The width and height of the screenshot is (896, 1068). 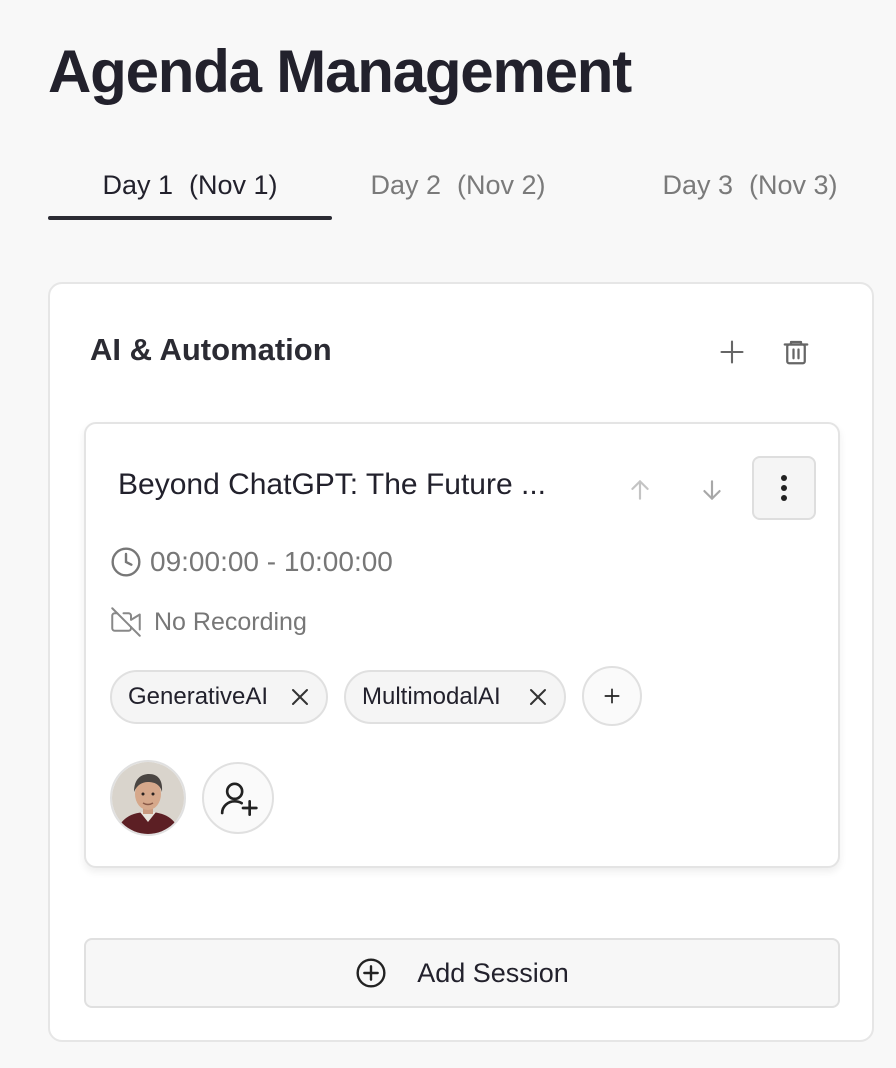 I want to click on arrow-down-icon, so click(x=712, y=490).